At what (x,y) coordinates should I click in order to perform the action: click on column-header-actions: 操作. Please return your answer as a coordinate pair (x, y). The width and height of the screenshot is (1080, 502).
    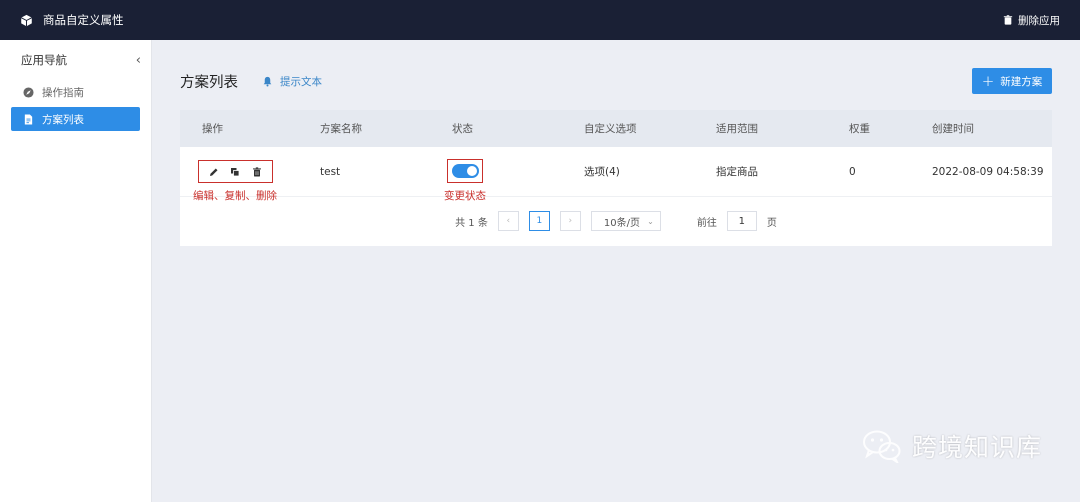
    Looking at the image, I should click on (212, 129).